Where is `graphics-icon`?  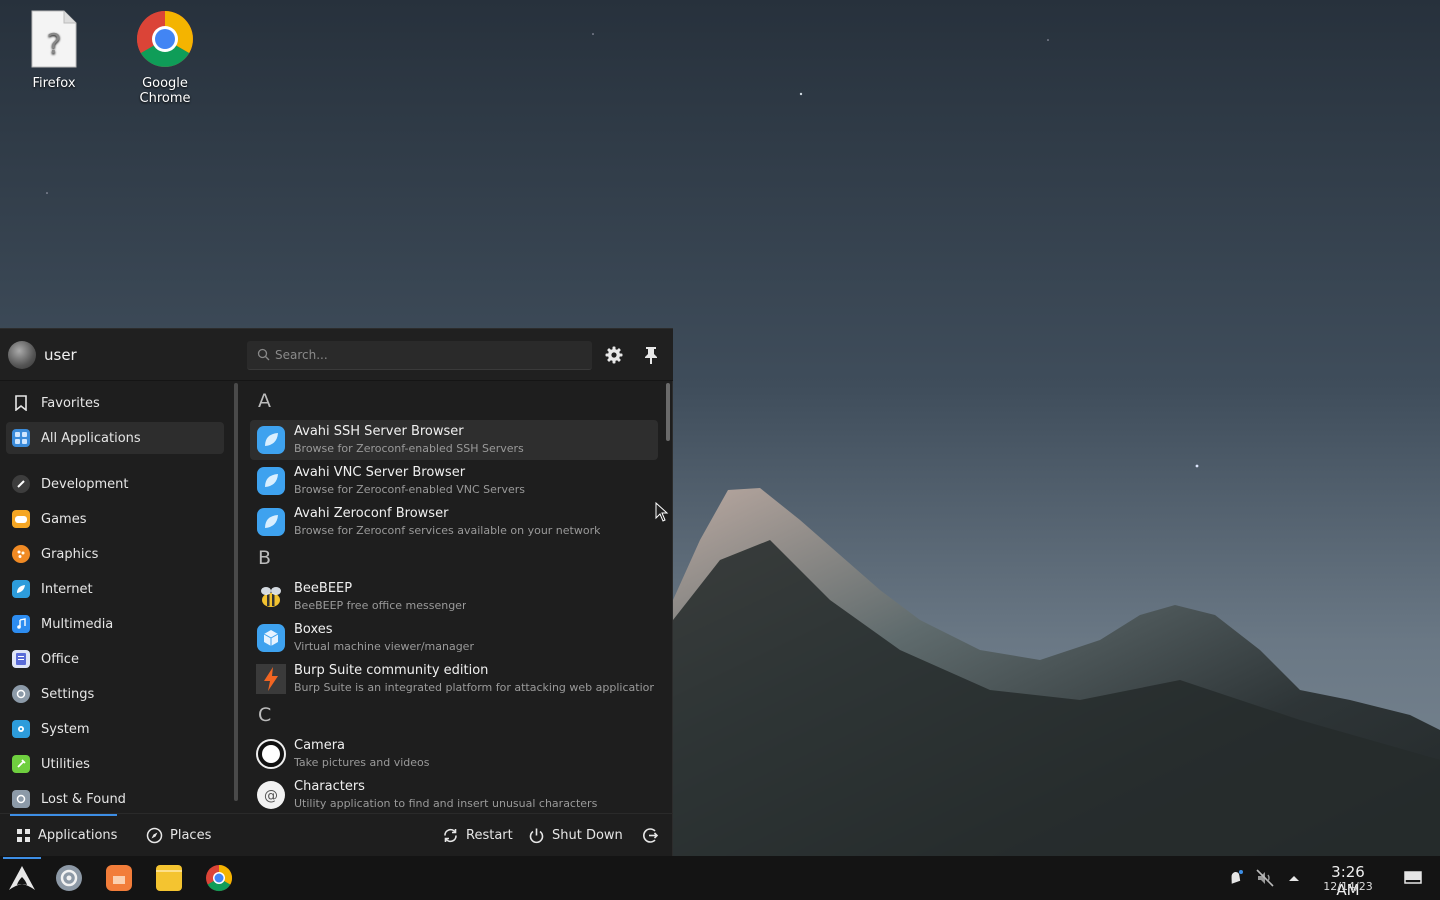
graphics-icon is located at coordinates (21, 554).